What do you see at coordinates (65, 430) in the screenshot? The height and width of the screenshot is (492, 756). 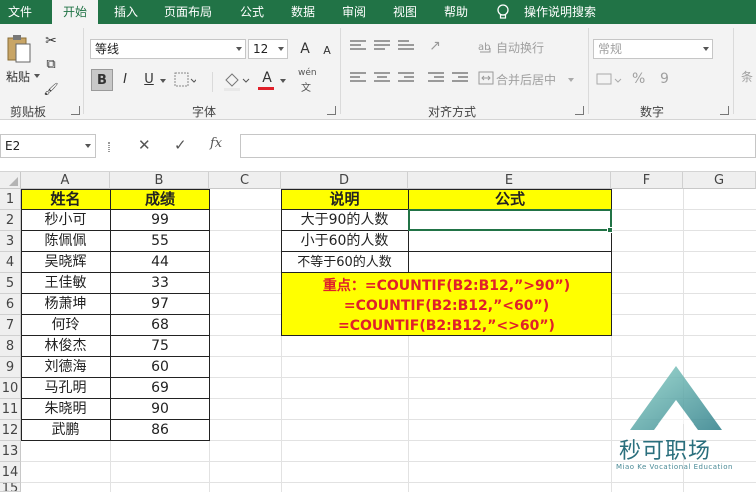 I see `cell-name: 武鹏` at bounding box center [65, 430].